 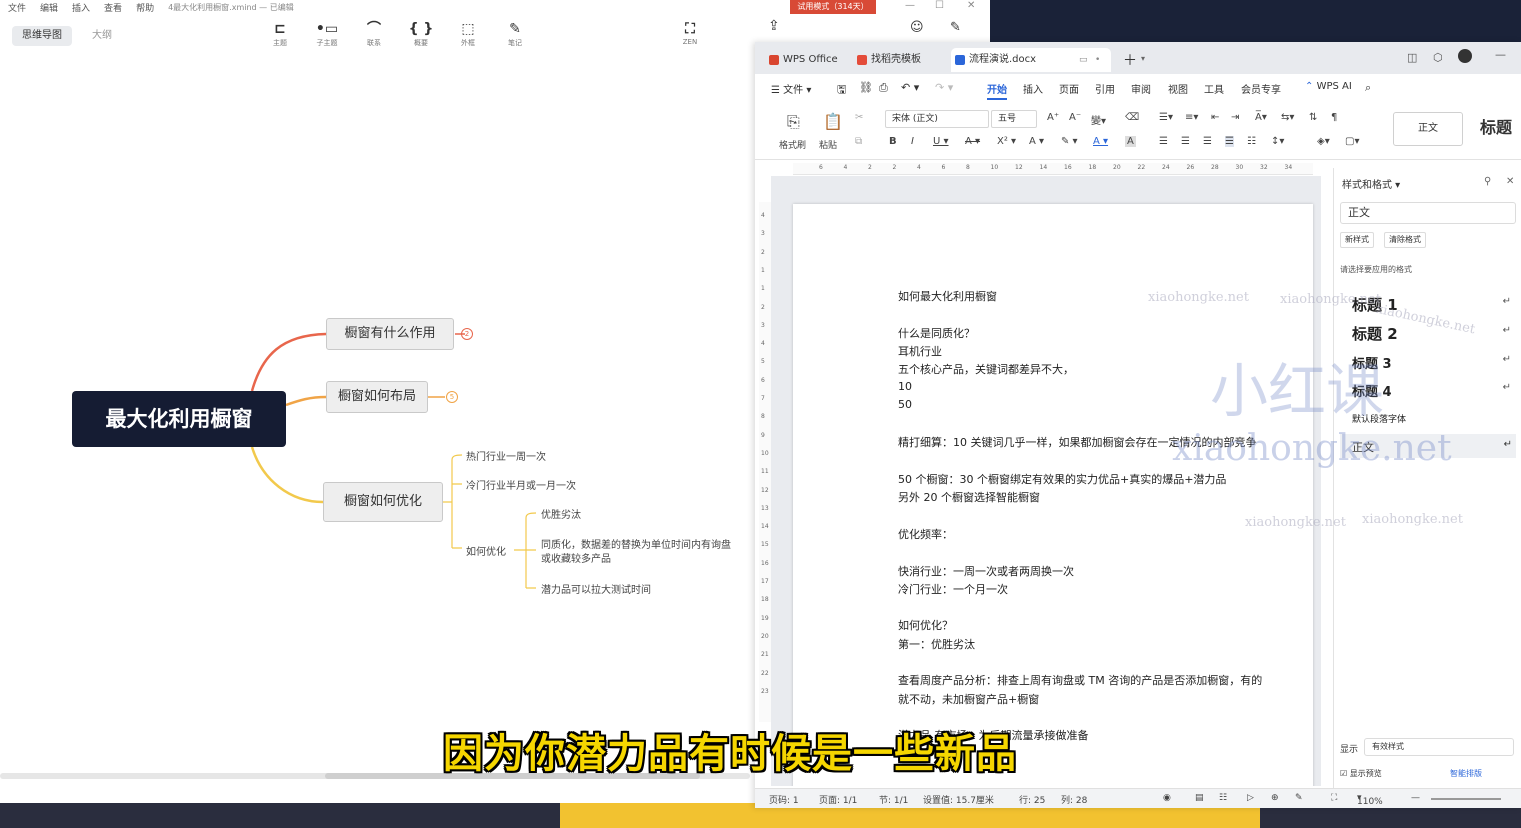 What do you see at coordinates (947, 296) in the screenshot?
I see `document-line: 如何最大化利用橱窗` at bounding box center [947, 296].